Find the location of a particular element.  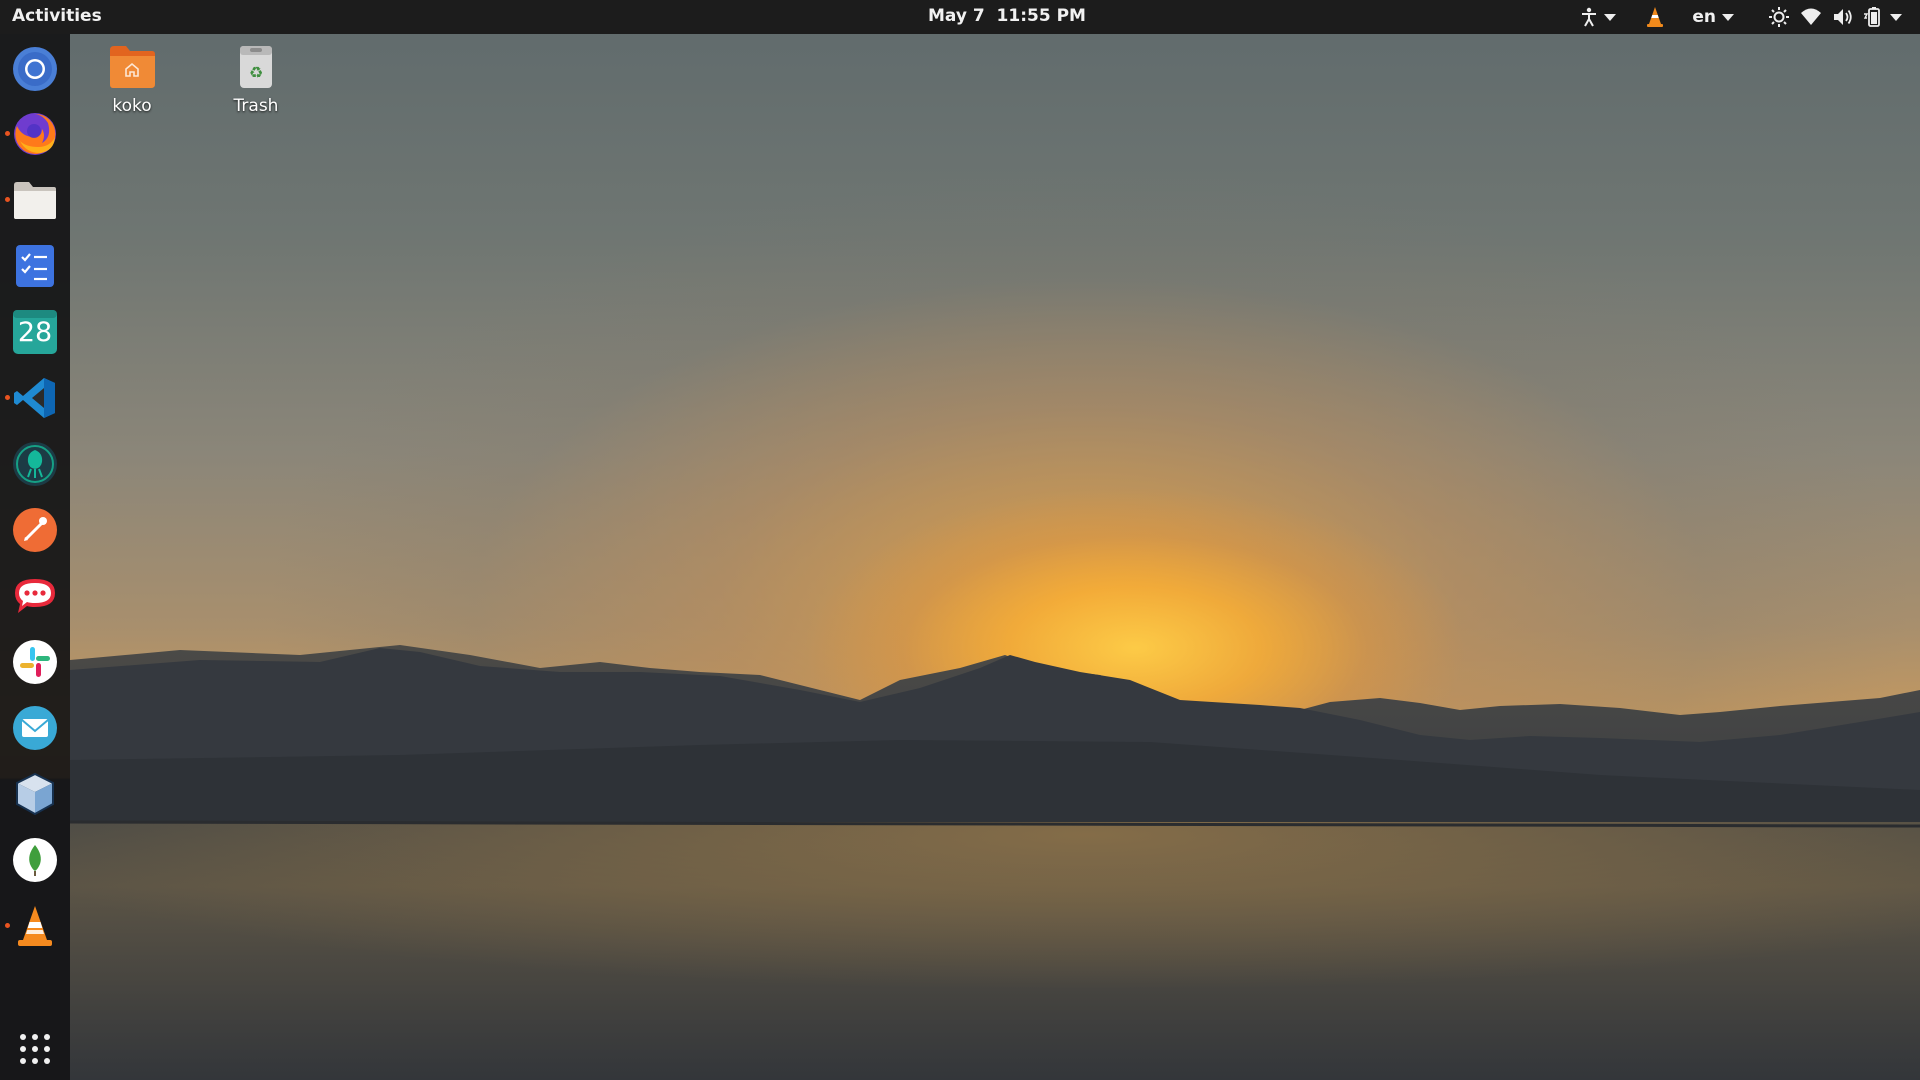

dock-item-tasks is located at coordinates (35, 266).